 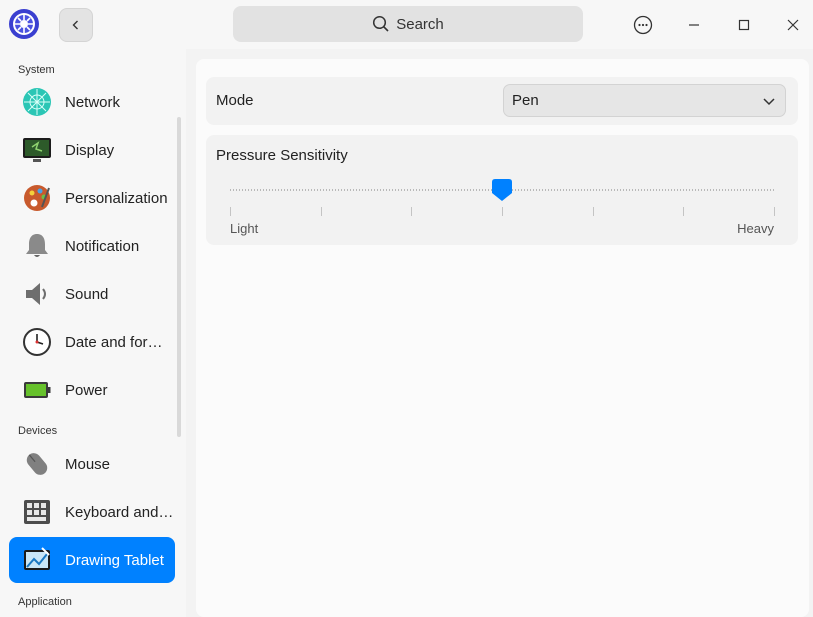 I want to click on sidebar-item-label: Network, so click(x=93, y=102).